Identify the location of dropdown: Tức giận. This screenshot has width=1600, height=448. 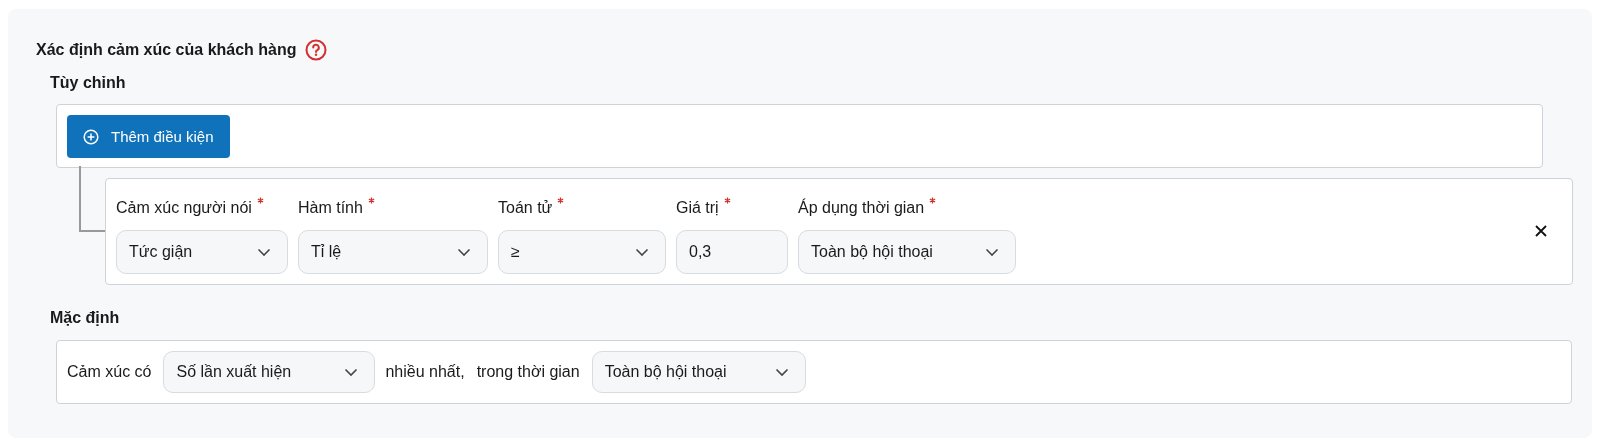
(202, 252).